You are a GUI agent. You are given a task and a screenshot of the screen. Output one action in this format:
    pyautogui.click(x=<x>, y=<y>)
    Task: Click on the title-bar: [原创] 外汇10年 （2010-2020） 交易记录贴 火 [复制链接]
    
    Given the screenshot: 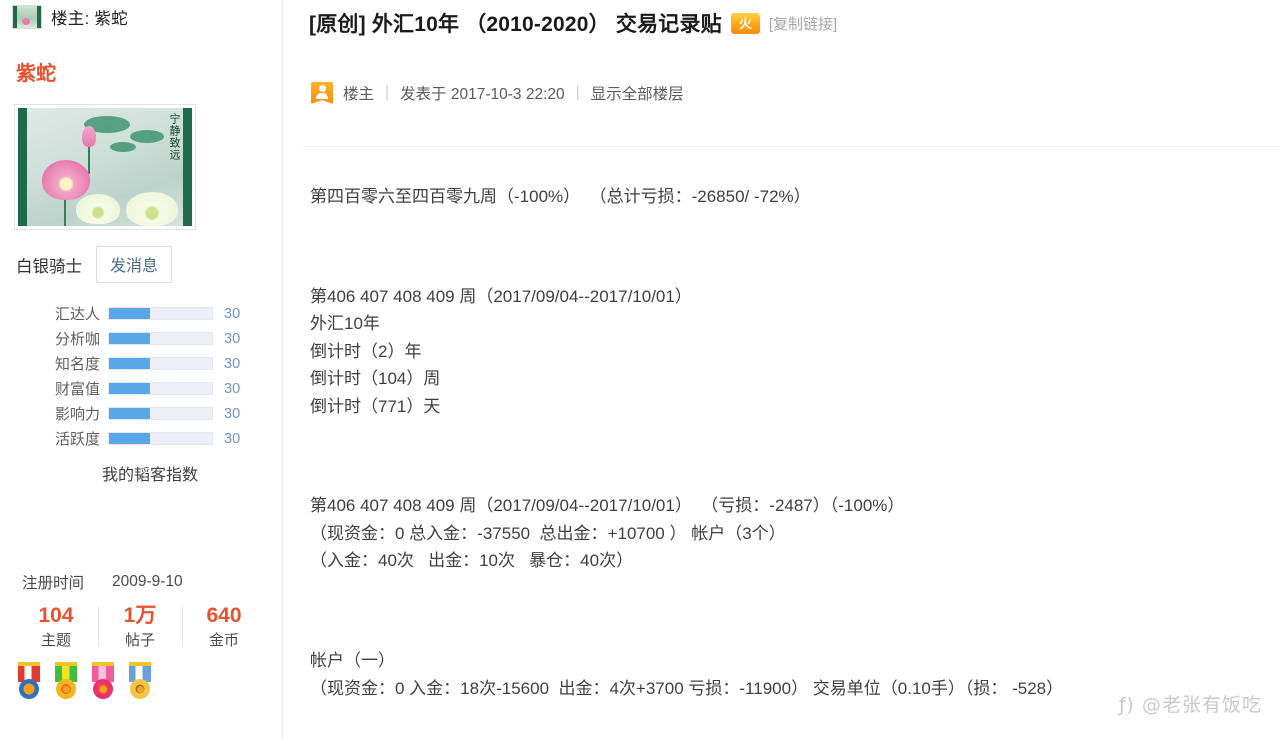 What is the action you would take?
    pyautogui.click(x=781, y=19)
    